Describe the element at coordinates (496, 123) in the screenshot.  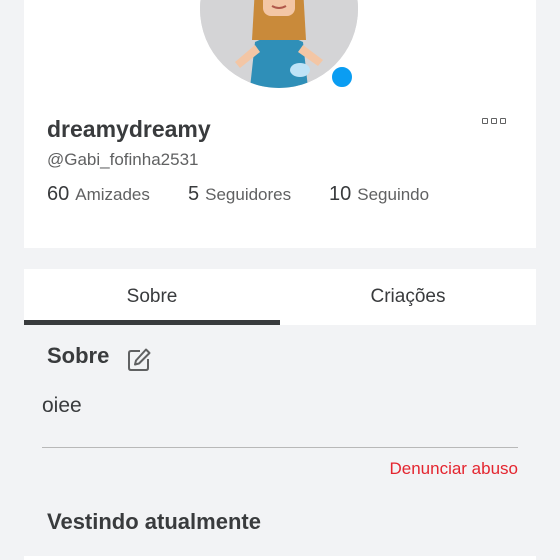
I see `more-options-button` at that location.